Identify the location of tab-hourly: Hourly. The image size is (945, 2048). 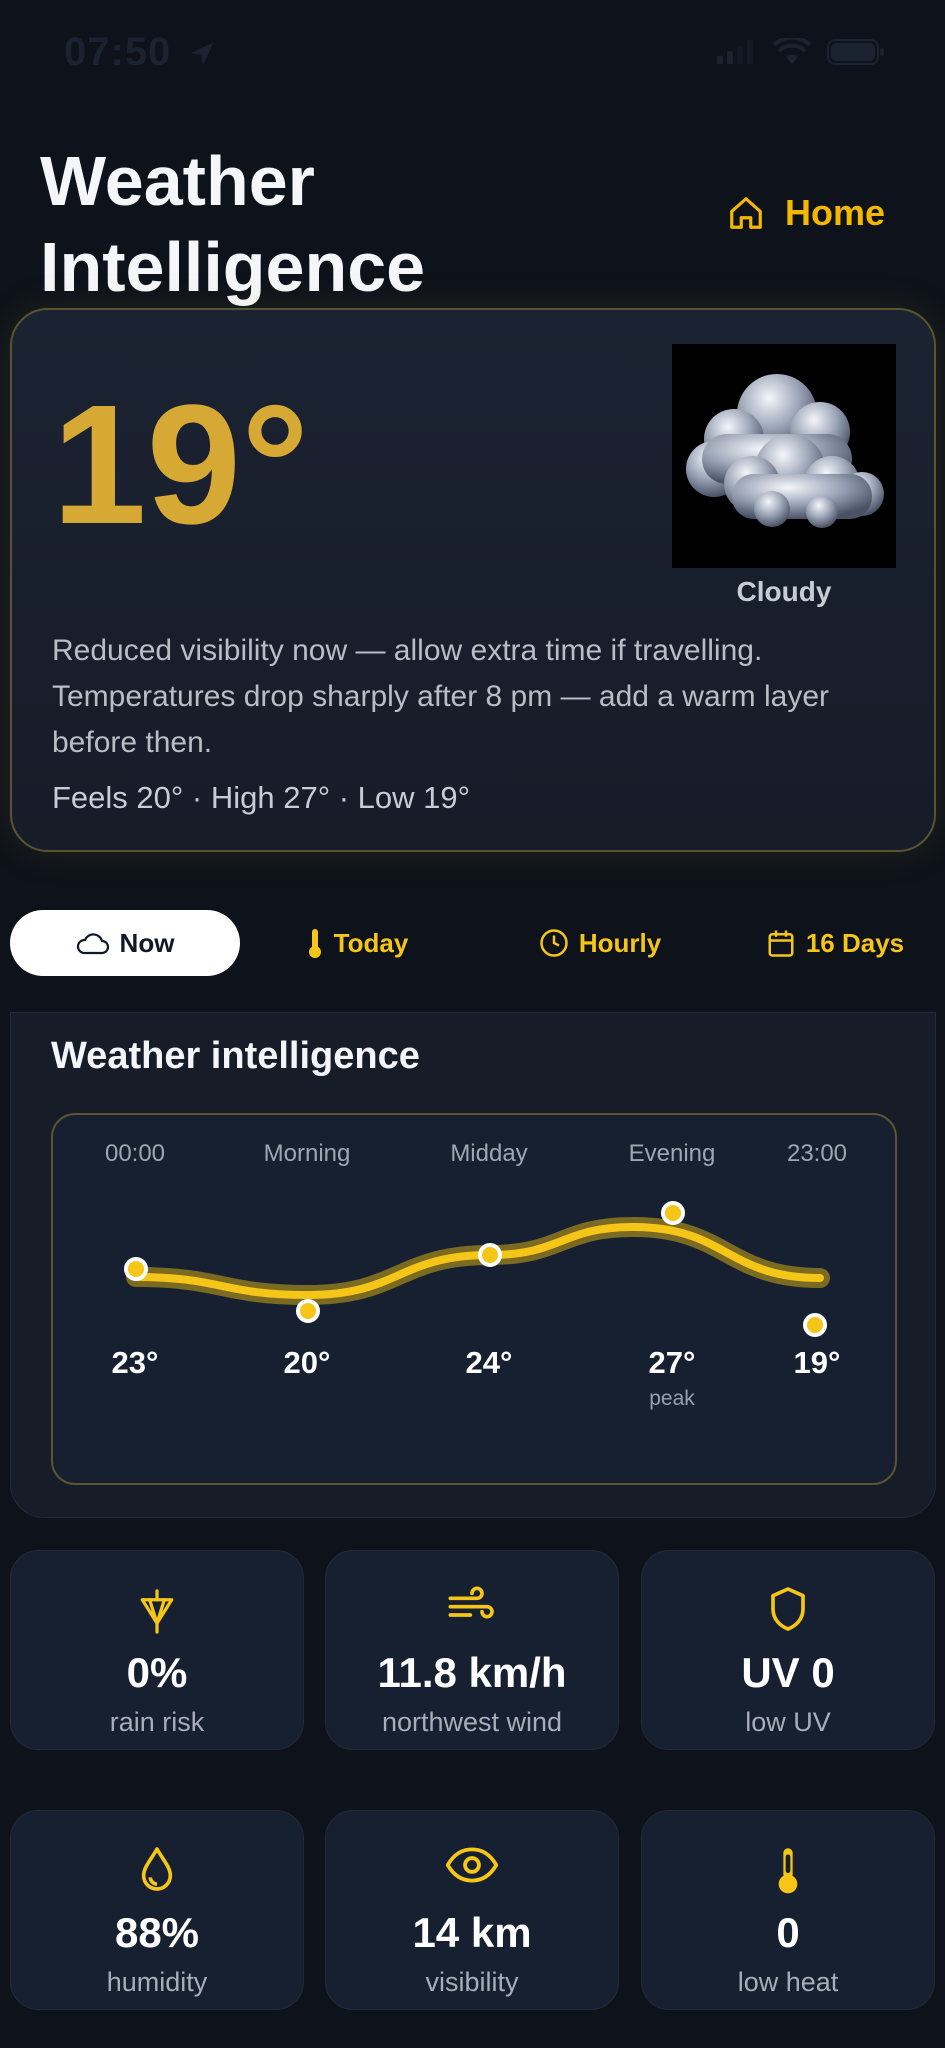
(600, 943).